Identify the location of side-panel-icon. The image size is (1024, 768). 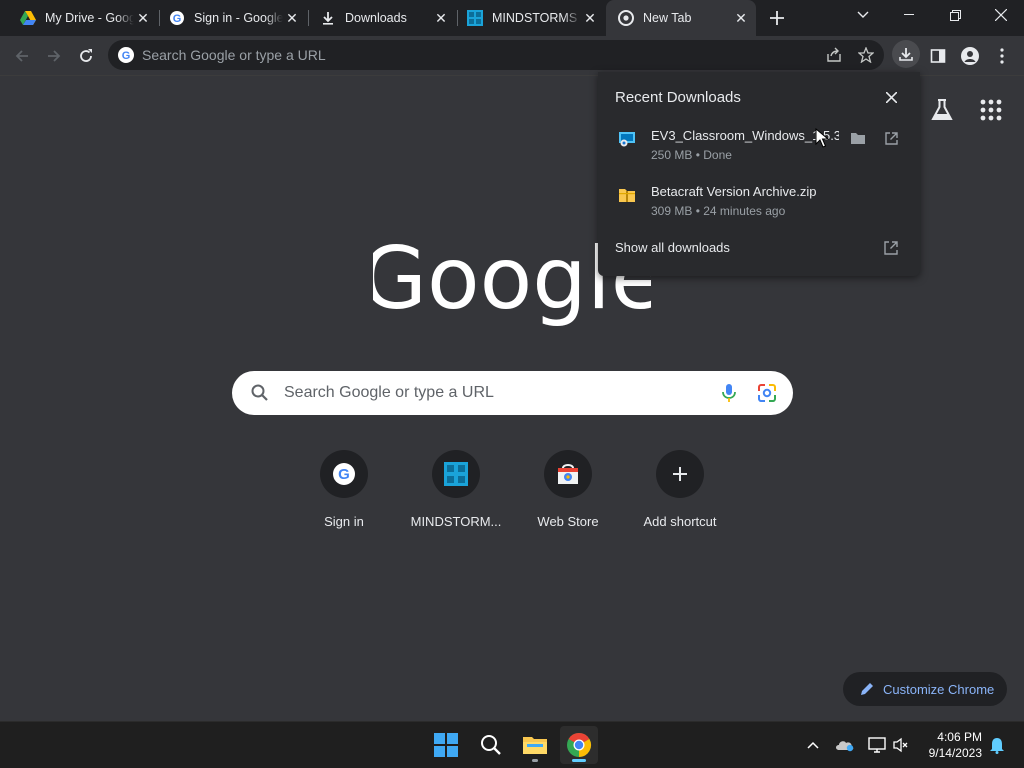
(938, 56).